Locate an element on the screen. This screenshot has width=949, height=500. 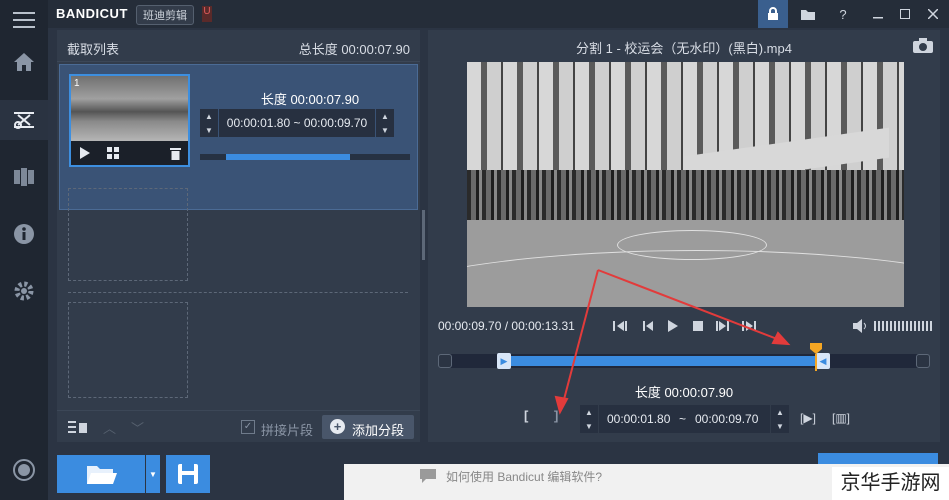
annotation-arrow-down is located at coordinates (580, 338).